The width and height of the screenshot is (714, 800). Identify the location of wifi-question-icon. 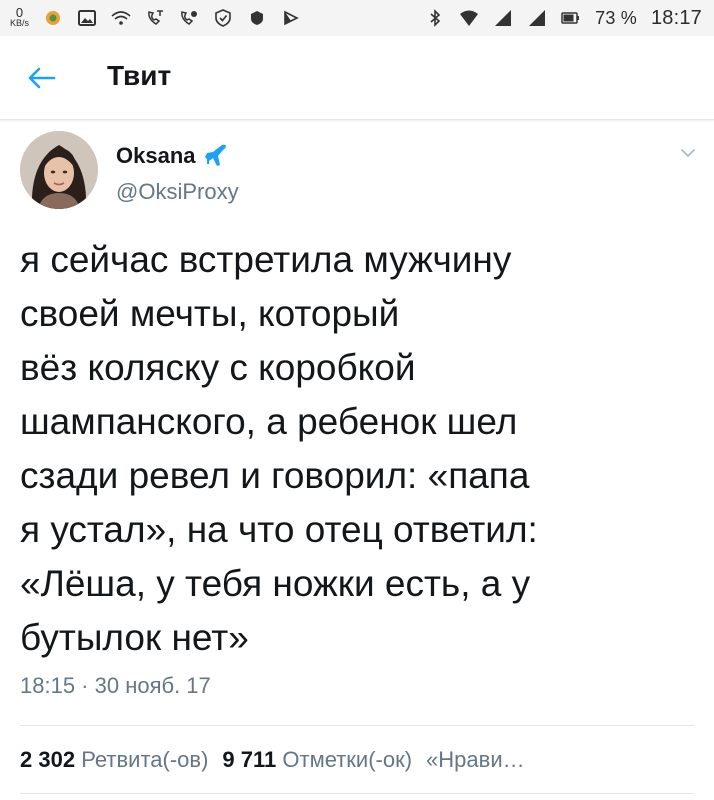
(121, 18).